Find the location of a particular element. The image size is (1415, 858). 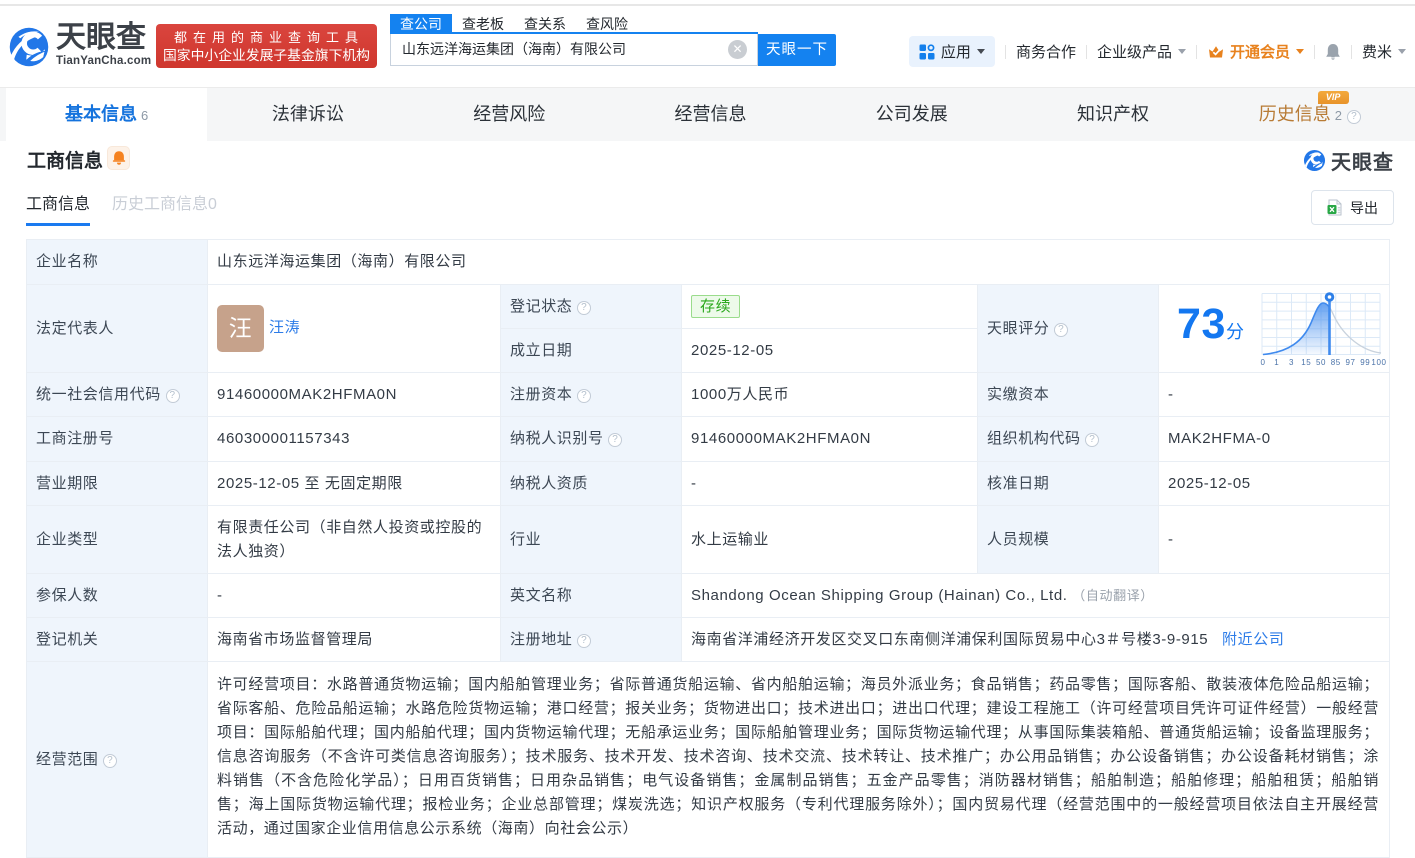

svg-text: 100 is located at coordinates (1378, 362).